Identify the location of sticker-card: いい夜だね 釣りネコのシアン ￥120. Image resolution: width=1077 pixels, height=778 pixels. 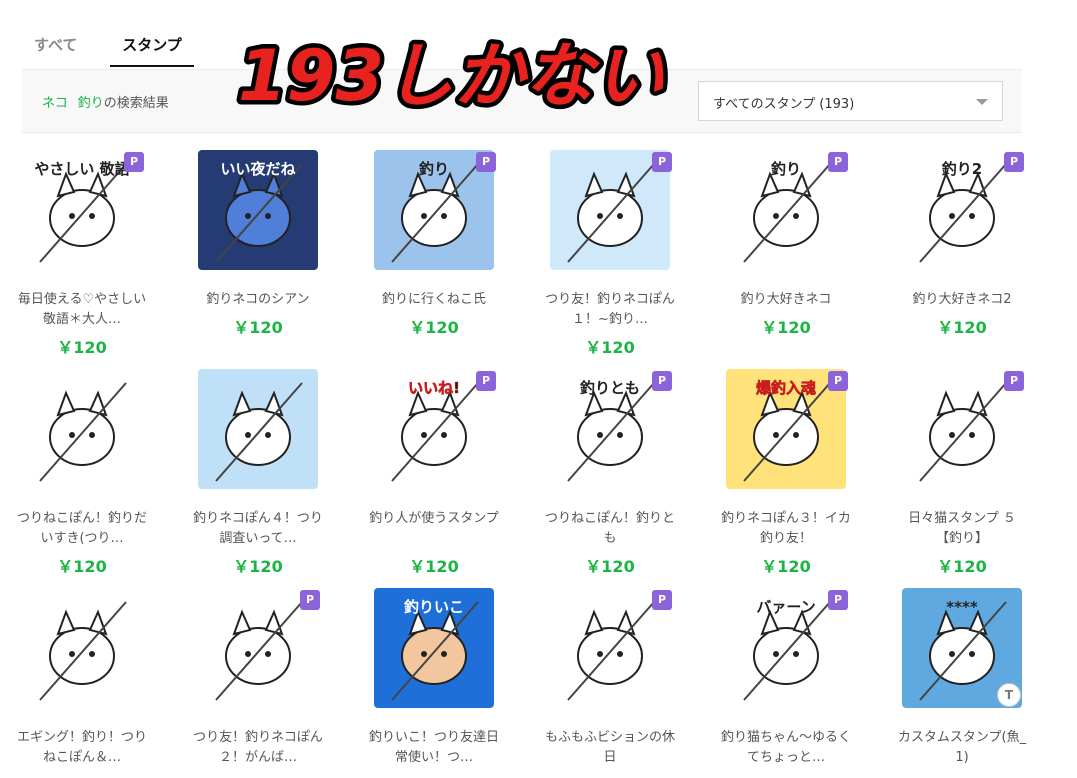
(278, 255).